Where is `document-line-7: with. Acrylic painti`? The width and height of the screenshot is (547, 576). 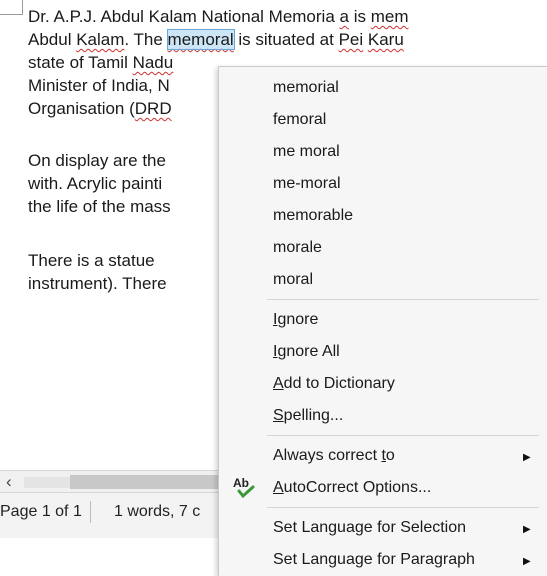
document-line-7: with. Acrylic painti is located at coordinates (95, 184).